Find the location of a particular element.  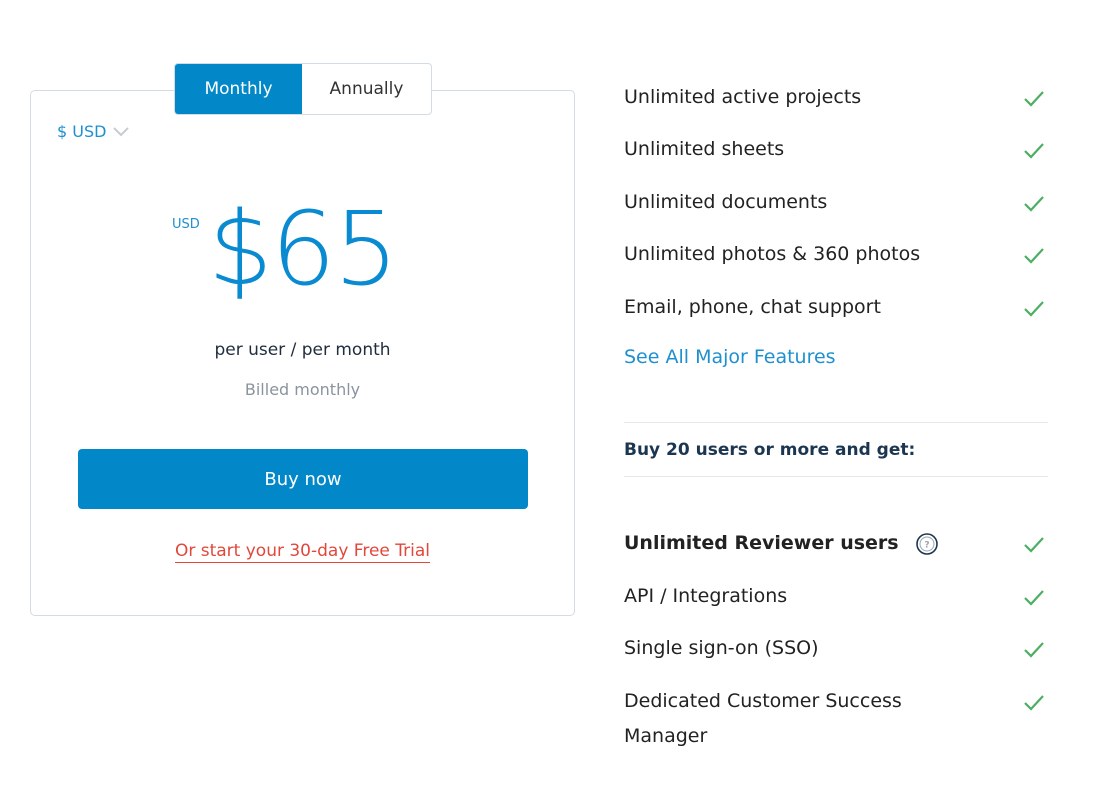

volume-feature-item: Dedicated Customer Success Manager is located at coordinates (836, 719).